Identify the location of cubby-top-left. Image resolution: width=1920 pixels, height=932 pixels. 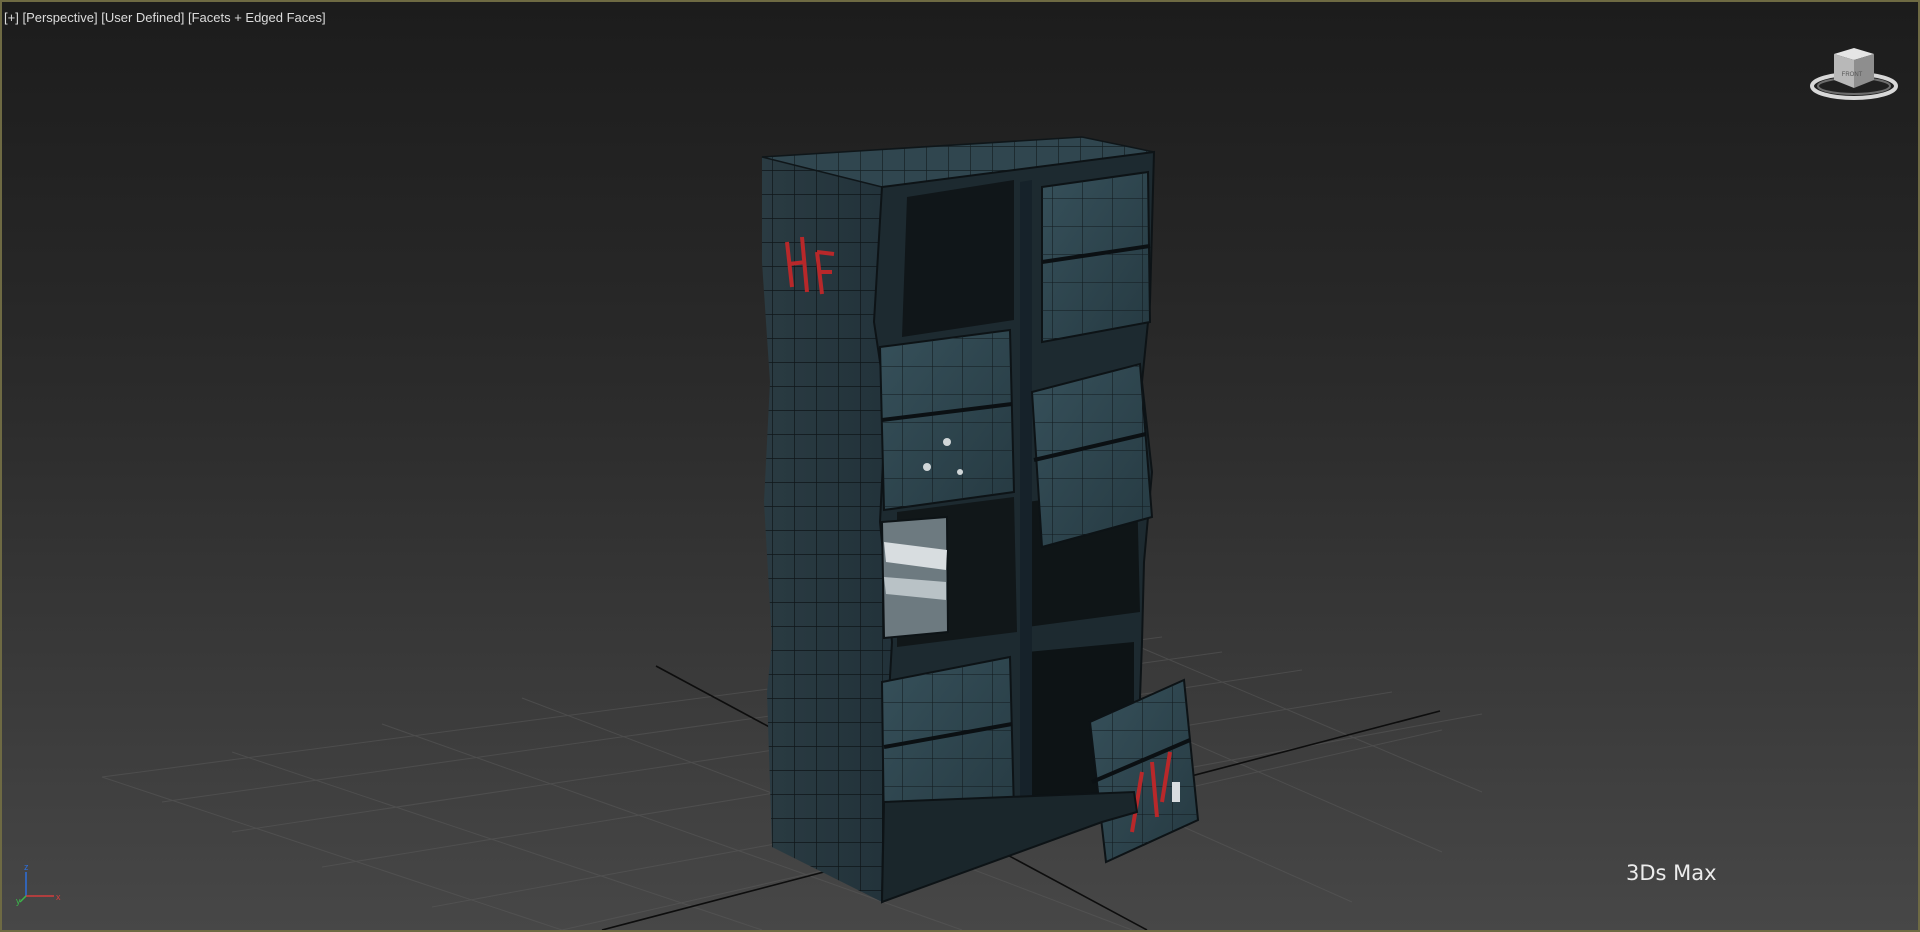
(958, 258).